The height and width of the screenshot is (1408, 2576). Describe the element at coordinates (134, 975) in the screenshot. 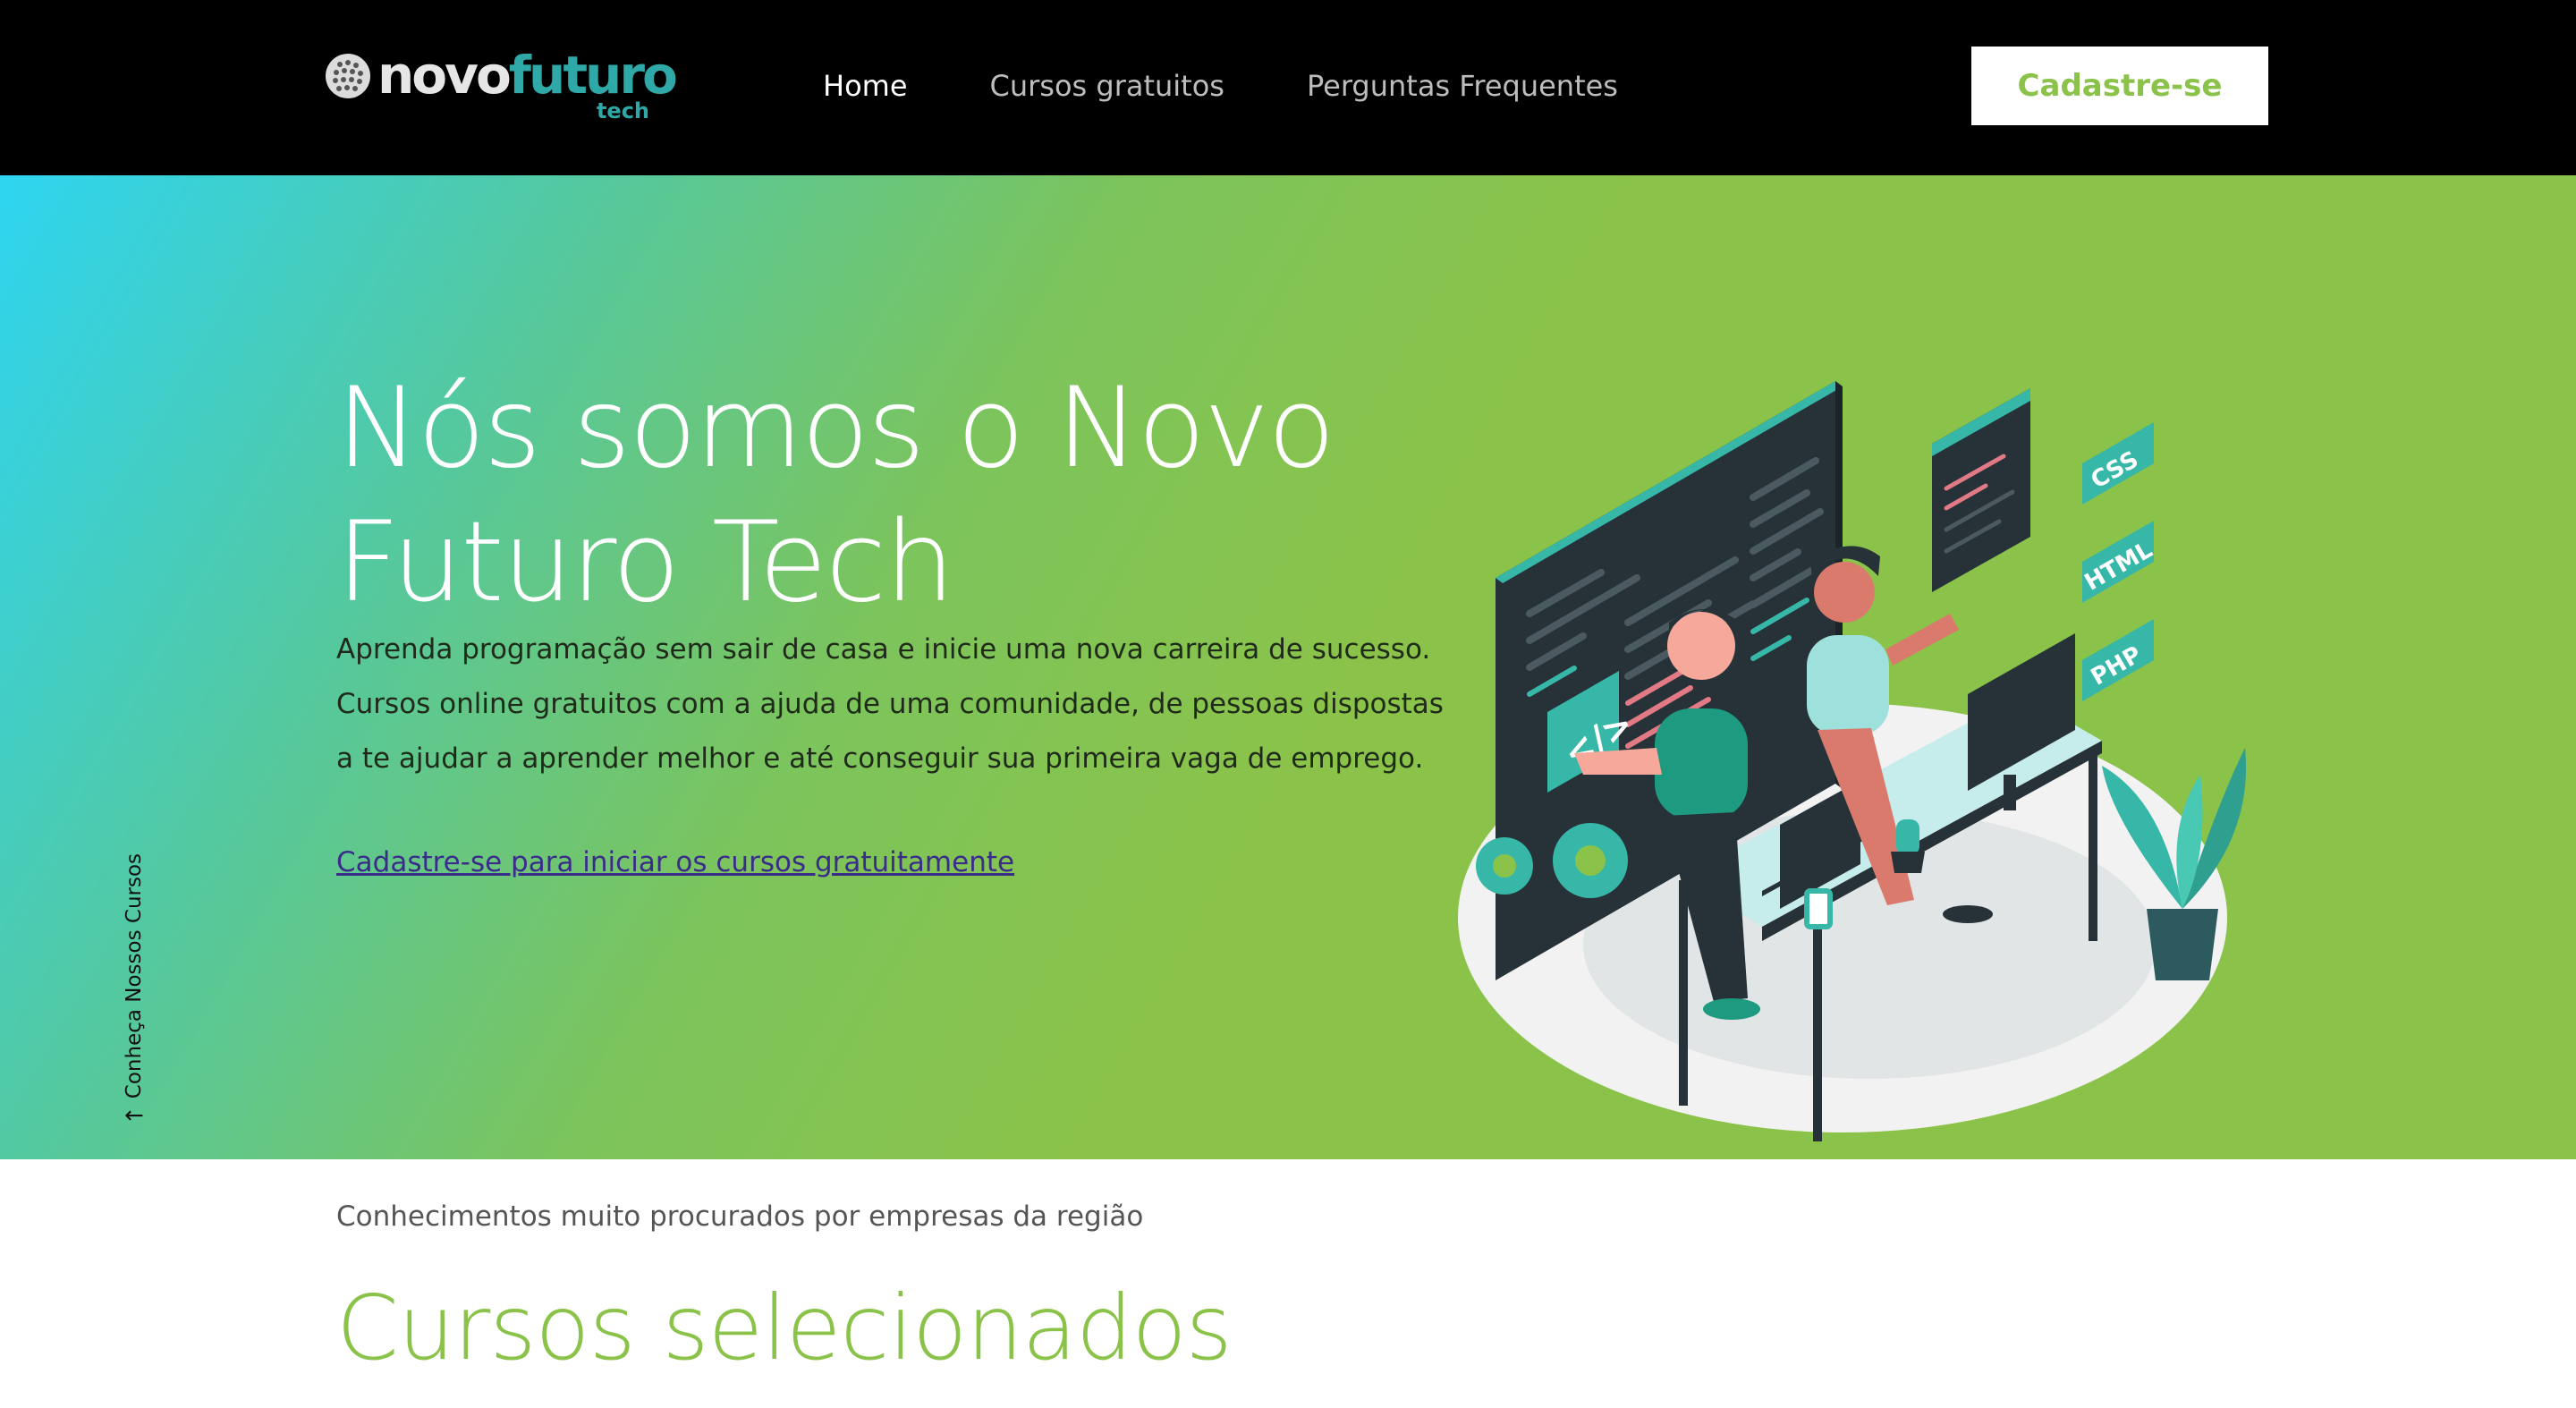

I see `scroll-hint-label: Conheça Nossos Cursos` at that location.